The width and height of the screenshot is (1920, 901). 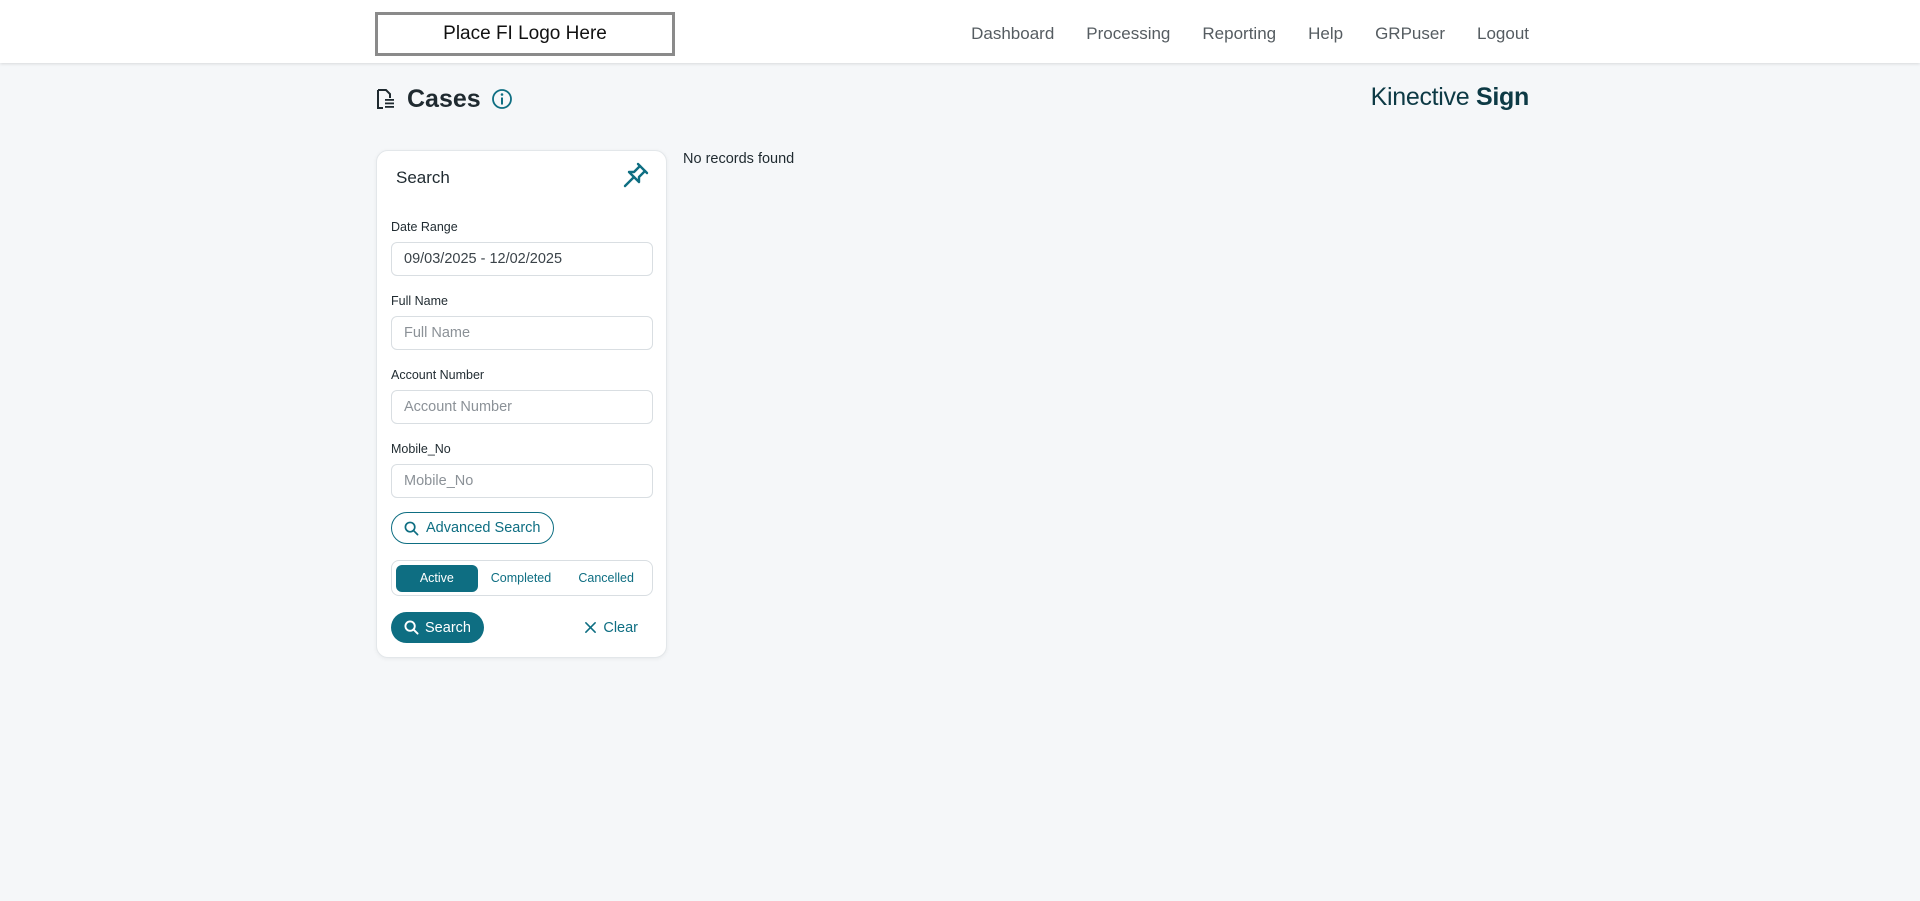 I want to click on search-button: Search, so click(x=437, y=627).